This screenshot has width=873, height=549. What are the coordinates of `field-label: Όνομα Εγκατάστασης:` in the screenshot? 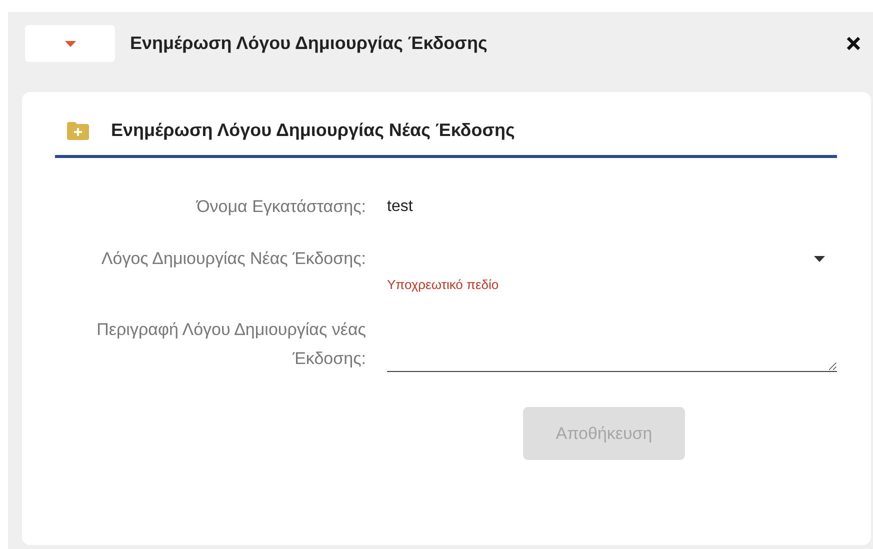 It's located at (280, 207).